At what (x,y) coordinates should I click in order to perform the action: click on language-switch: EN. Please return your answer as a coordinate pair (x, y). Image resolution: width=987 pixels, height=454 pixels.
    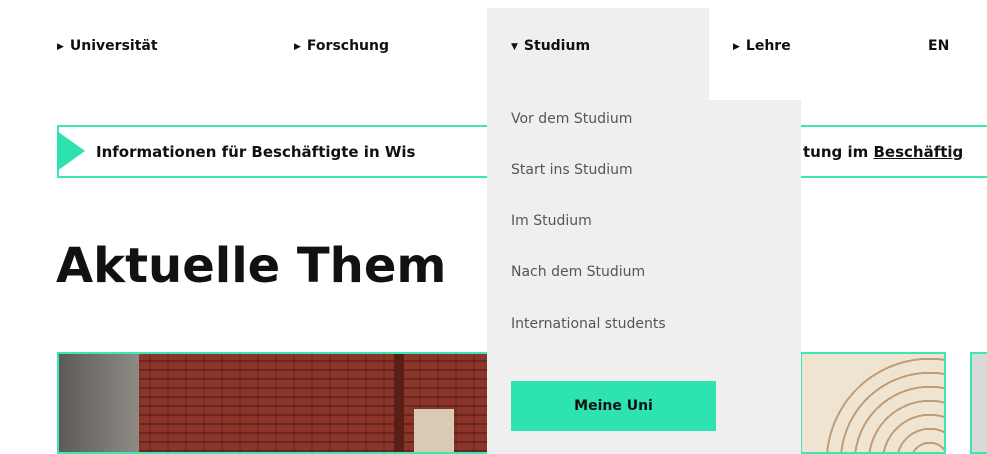
    Looking at the image, I should click on (938, 46).